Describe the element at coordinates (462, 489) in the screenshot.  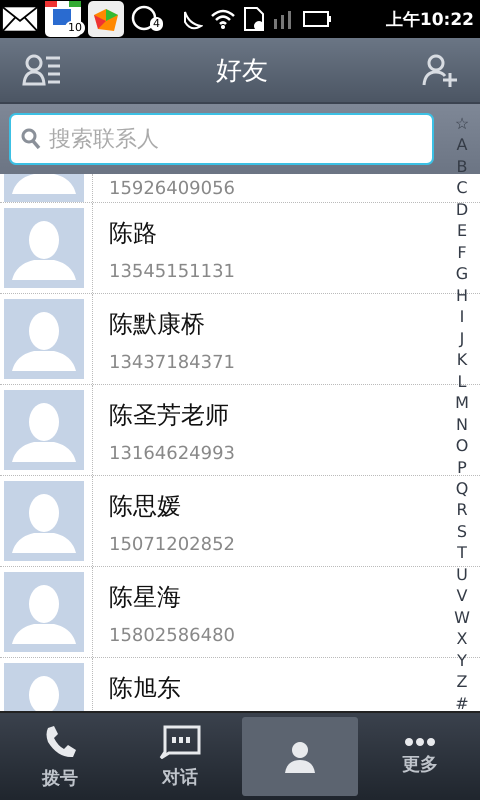
I see `index-letter: Q` at that location.